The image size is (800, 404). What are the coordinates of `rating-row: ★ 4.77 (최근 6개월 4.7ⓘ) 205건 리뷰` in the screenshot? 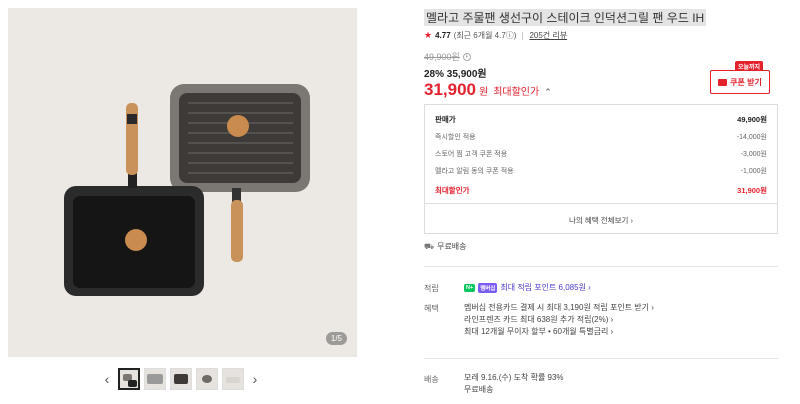 It's located at (495, 35).